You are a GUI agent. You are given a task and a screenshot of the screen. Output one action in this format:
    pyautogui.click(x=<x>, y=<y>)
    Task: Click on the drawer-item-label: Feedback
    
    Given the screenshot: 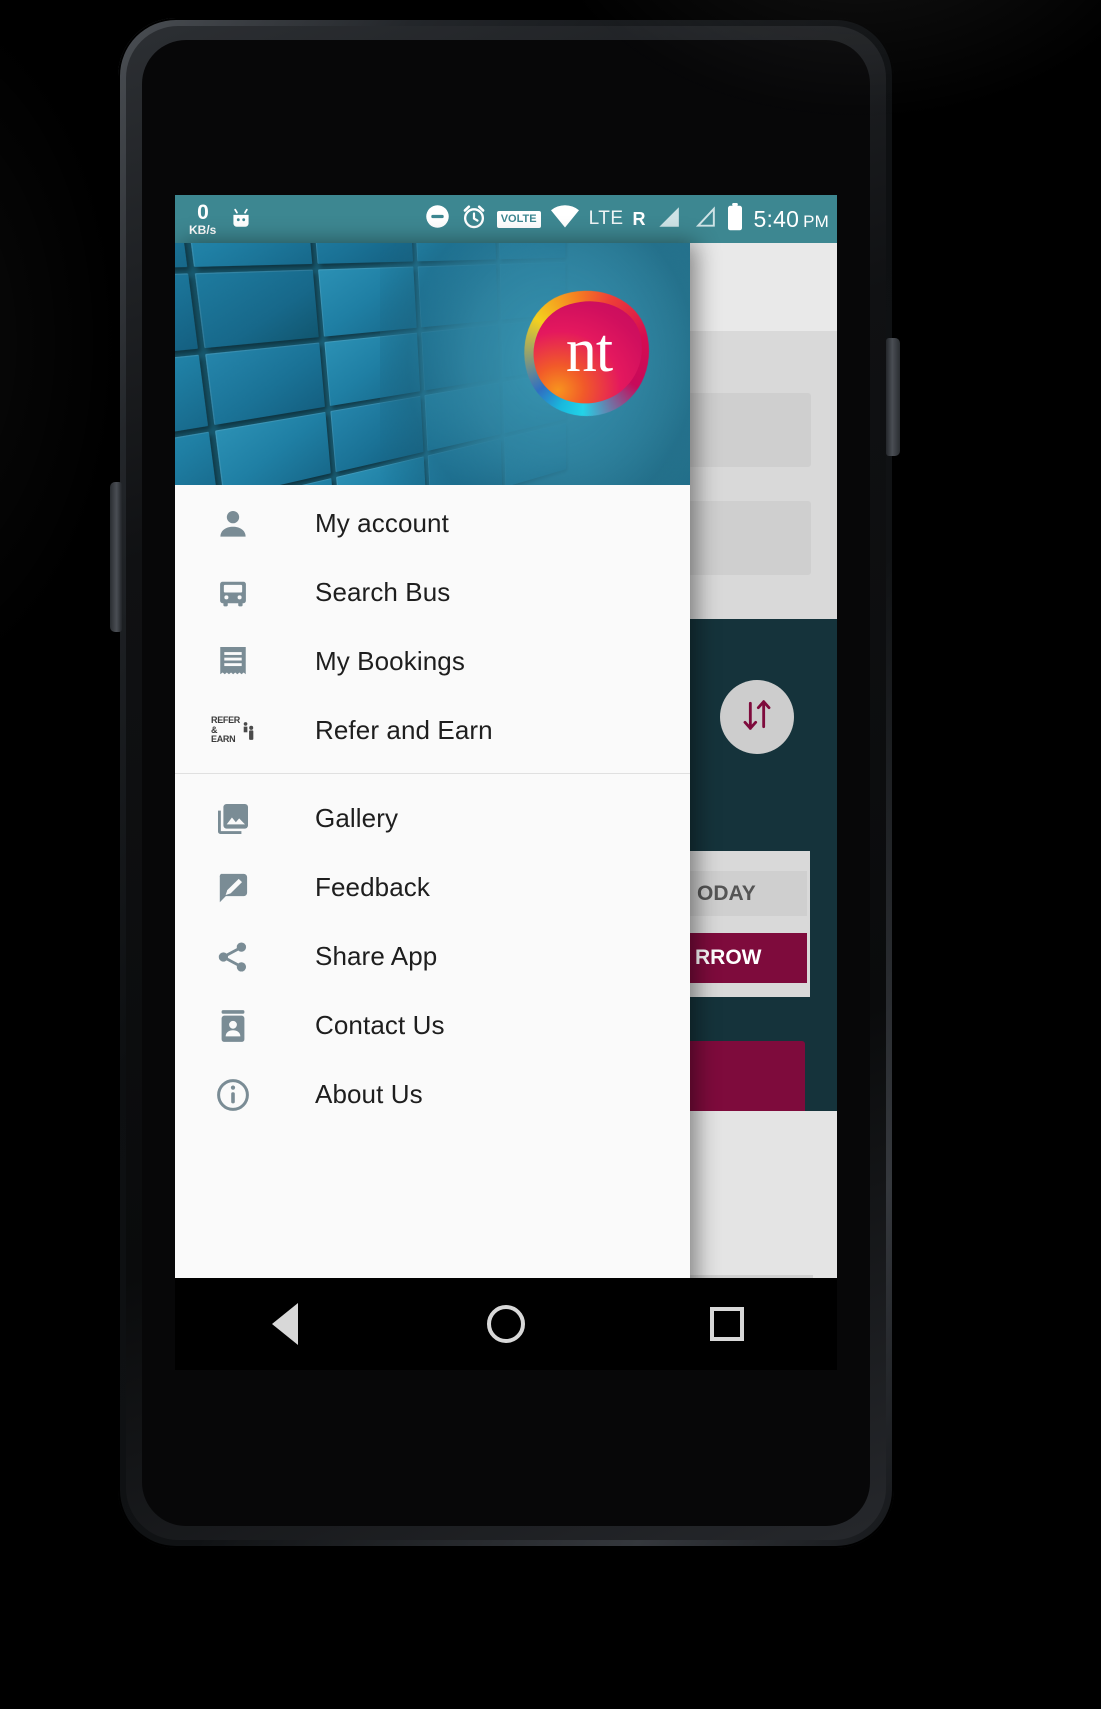 What is the action you would take?
    pyautogui.click(x=372, y=887)
    